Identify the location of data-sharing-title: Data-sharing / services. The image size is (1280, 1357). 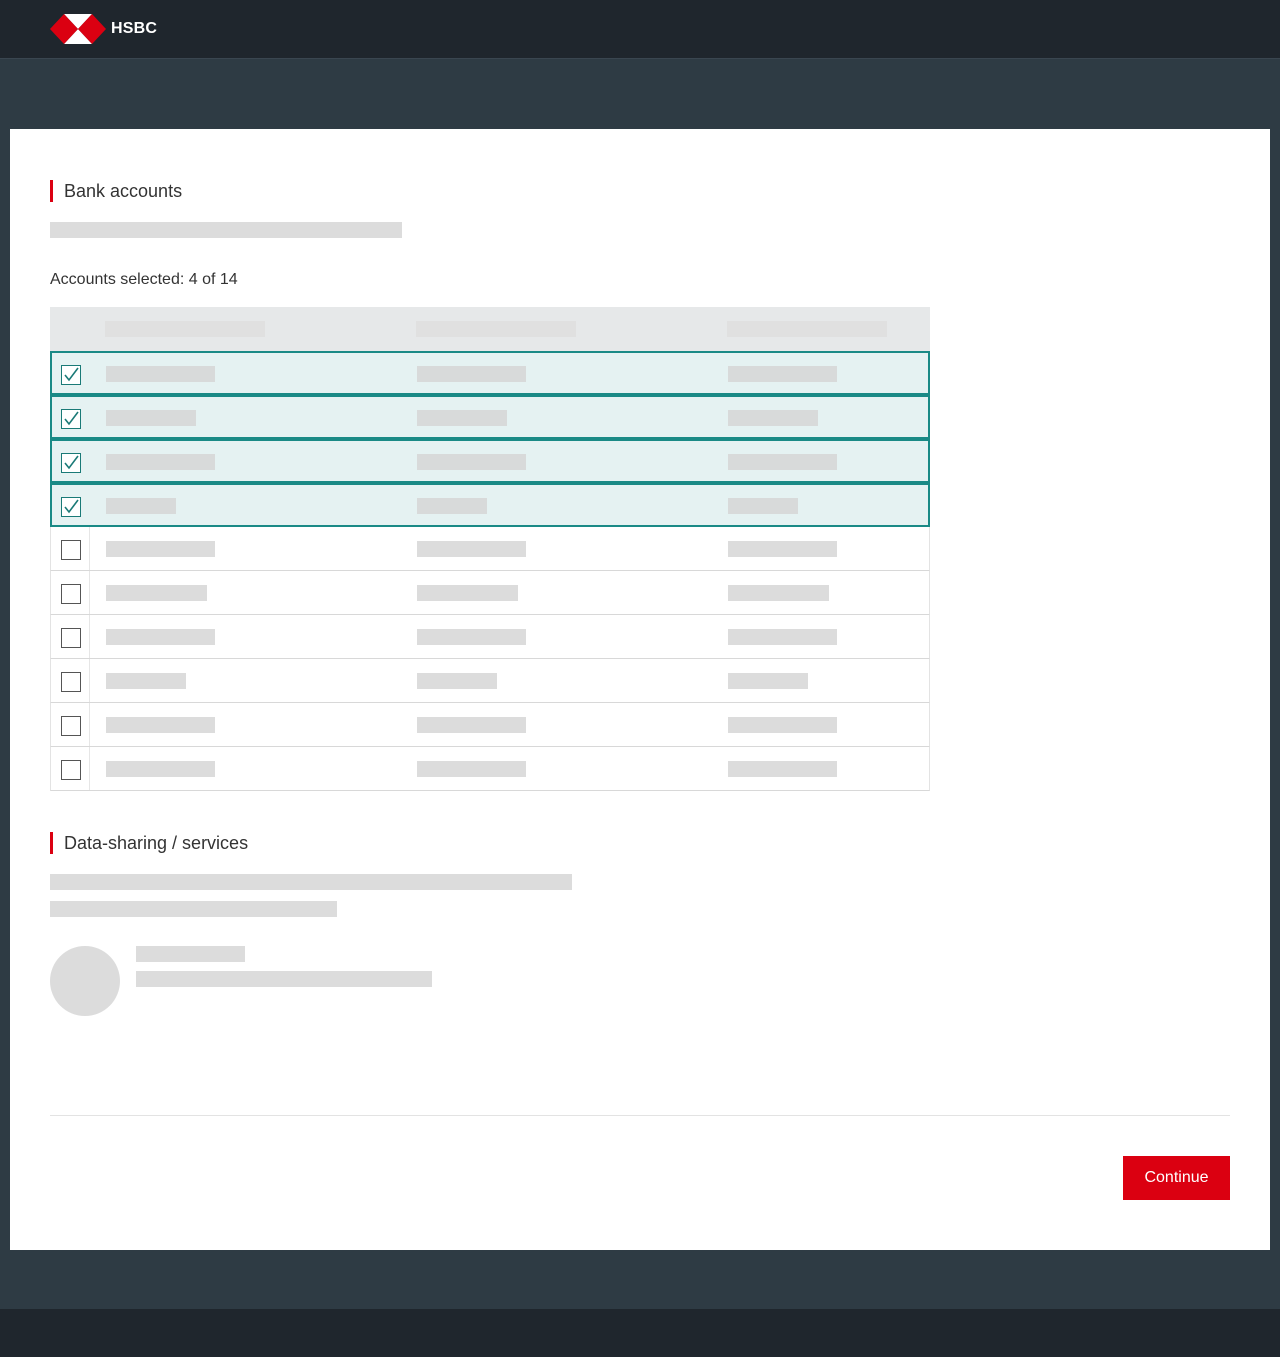
(156, 842).